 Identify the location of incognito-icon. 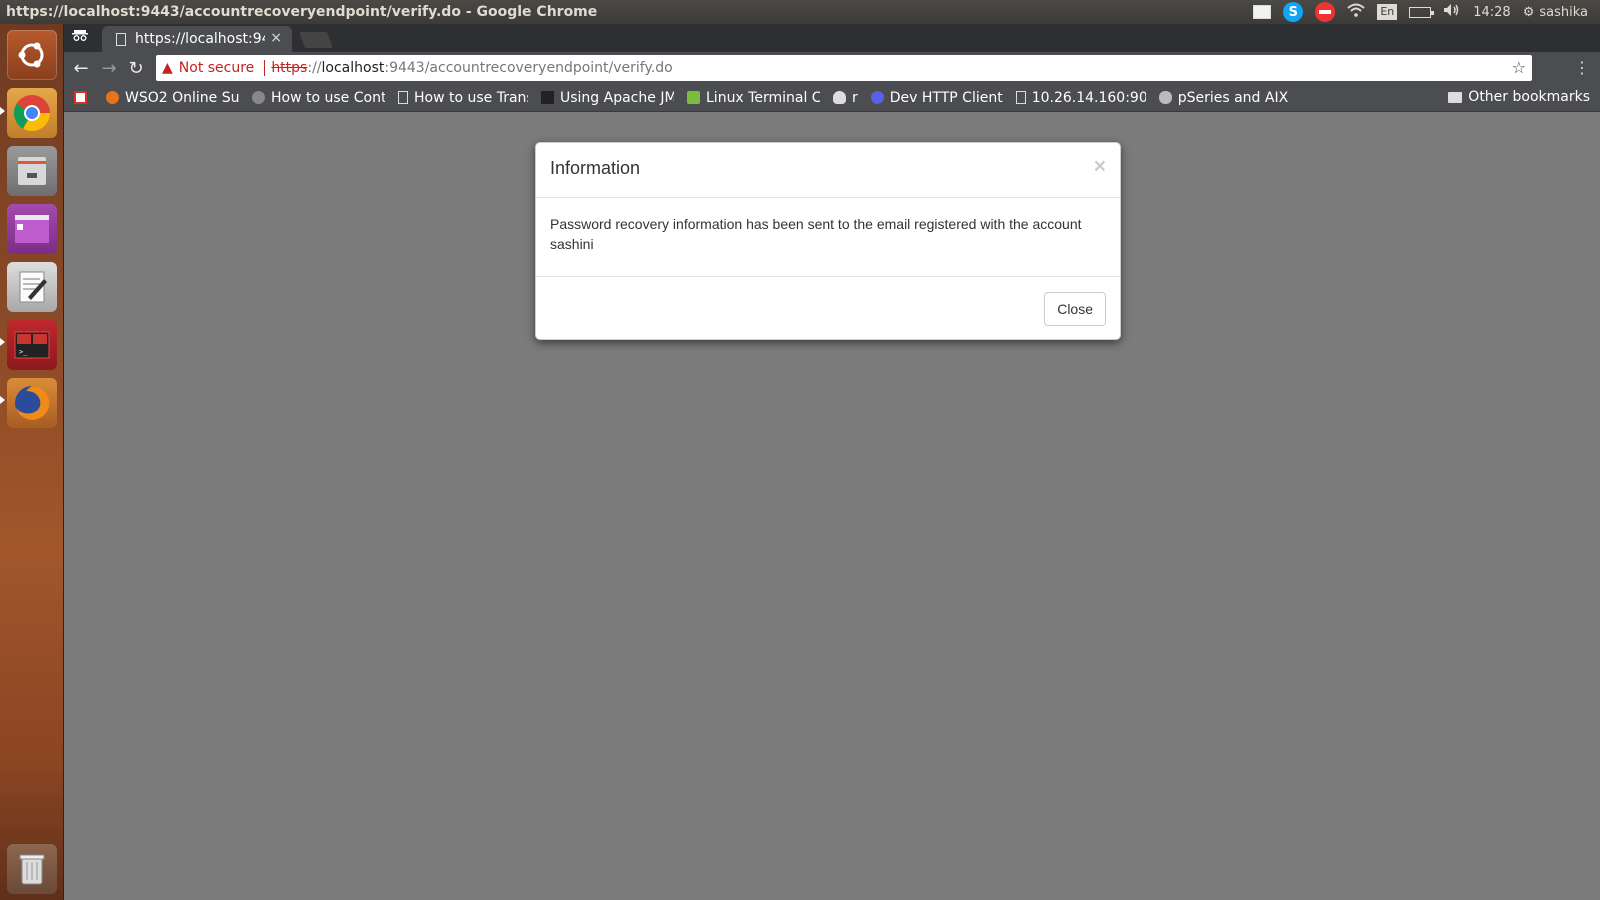
(80, 37).